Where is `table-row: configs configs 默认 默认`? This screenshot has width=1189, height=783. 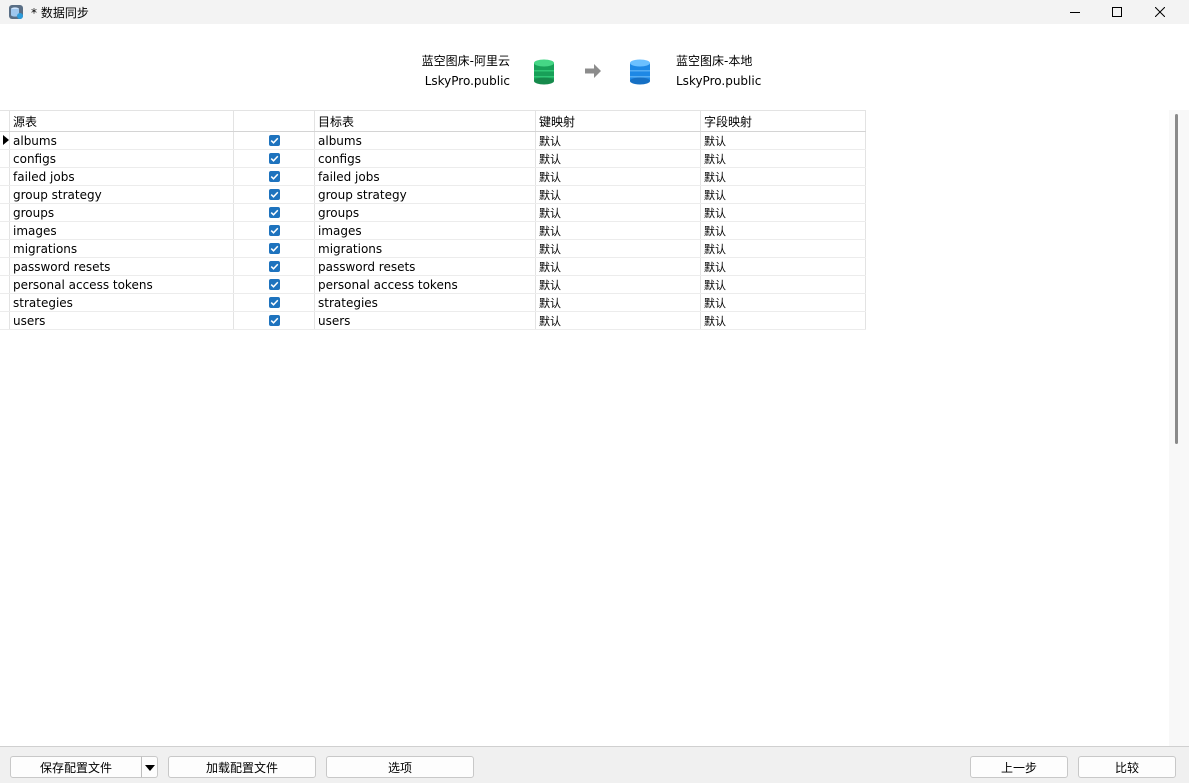
table-row: configs configs 默认 默认 is located at coordinates (433, 158).